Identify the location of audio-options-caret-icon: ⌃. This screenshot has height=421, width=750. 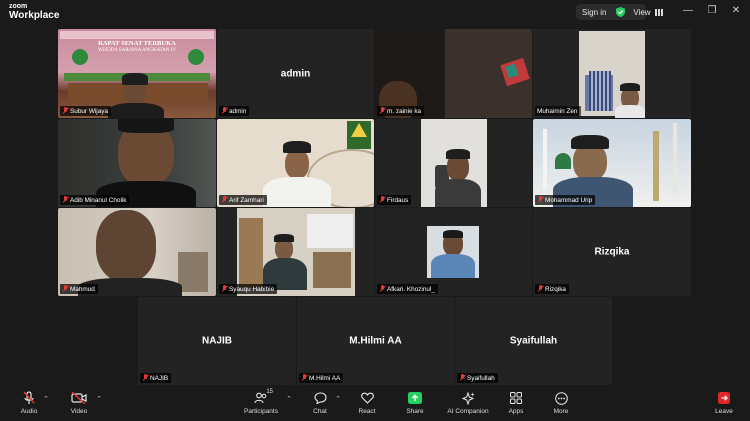
(46, 399).